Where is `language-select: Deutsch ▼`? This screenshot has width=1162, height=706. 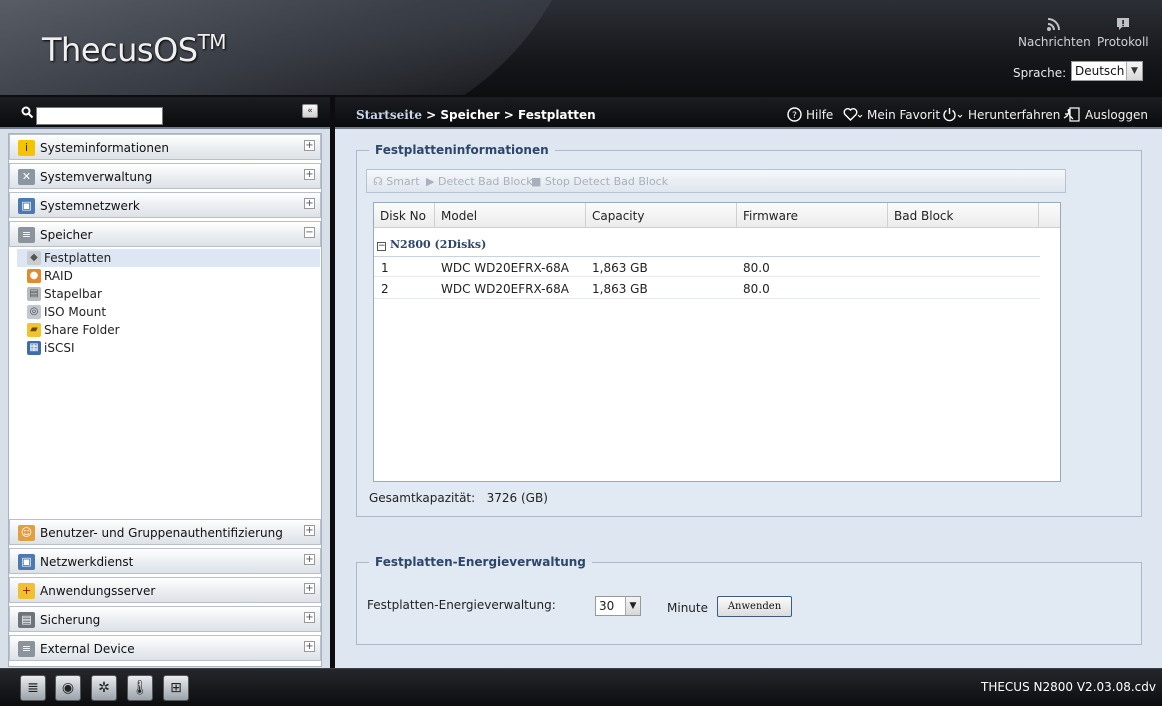
language-select: Deutsch ▼ is located at coordinates (1107, 71).